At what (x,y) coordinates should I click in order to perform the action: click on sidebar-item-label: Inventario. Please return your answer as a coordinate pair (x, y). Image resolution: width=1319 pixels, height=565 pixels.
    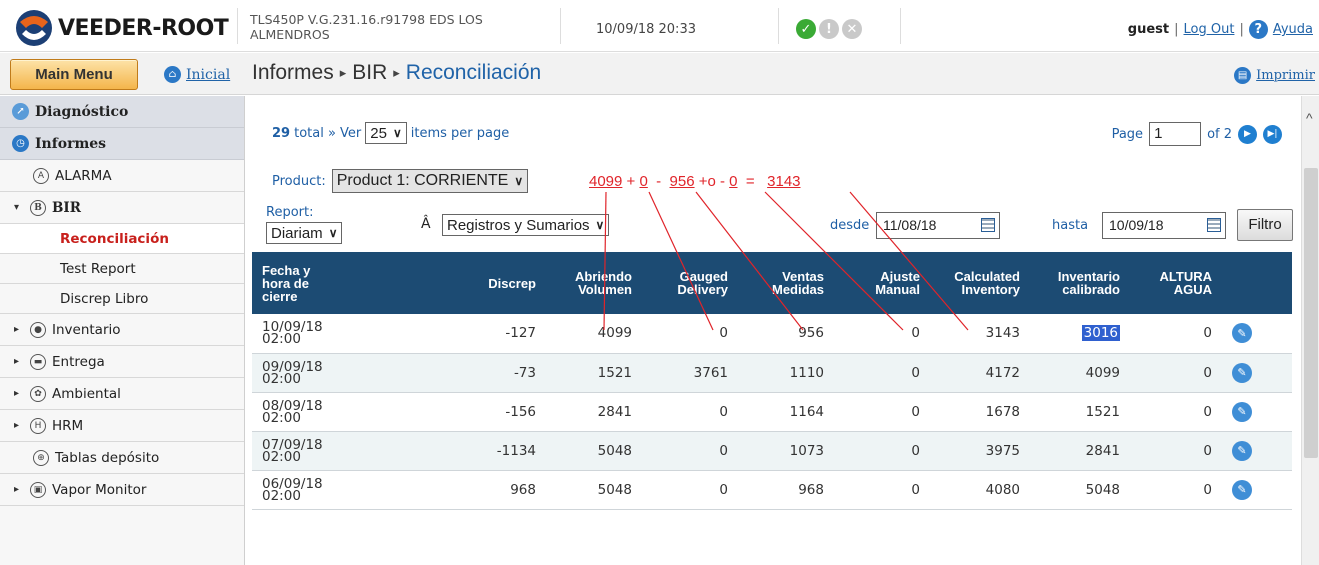
    Looking at the image, I should click on (86, 329).